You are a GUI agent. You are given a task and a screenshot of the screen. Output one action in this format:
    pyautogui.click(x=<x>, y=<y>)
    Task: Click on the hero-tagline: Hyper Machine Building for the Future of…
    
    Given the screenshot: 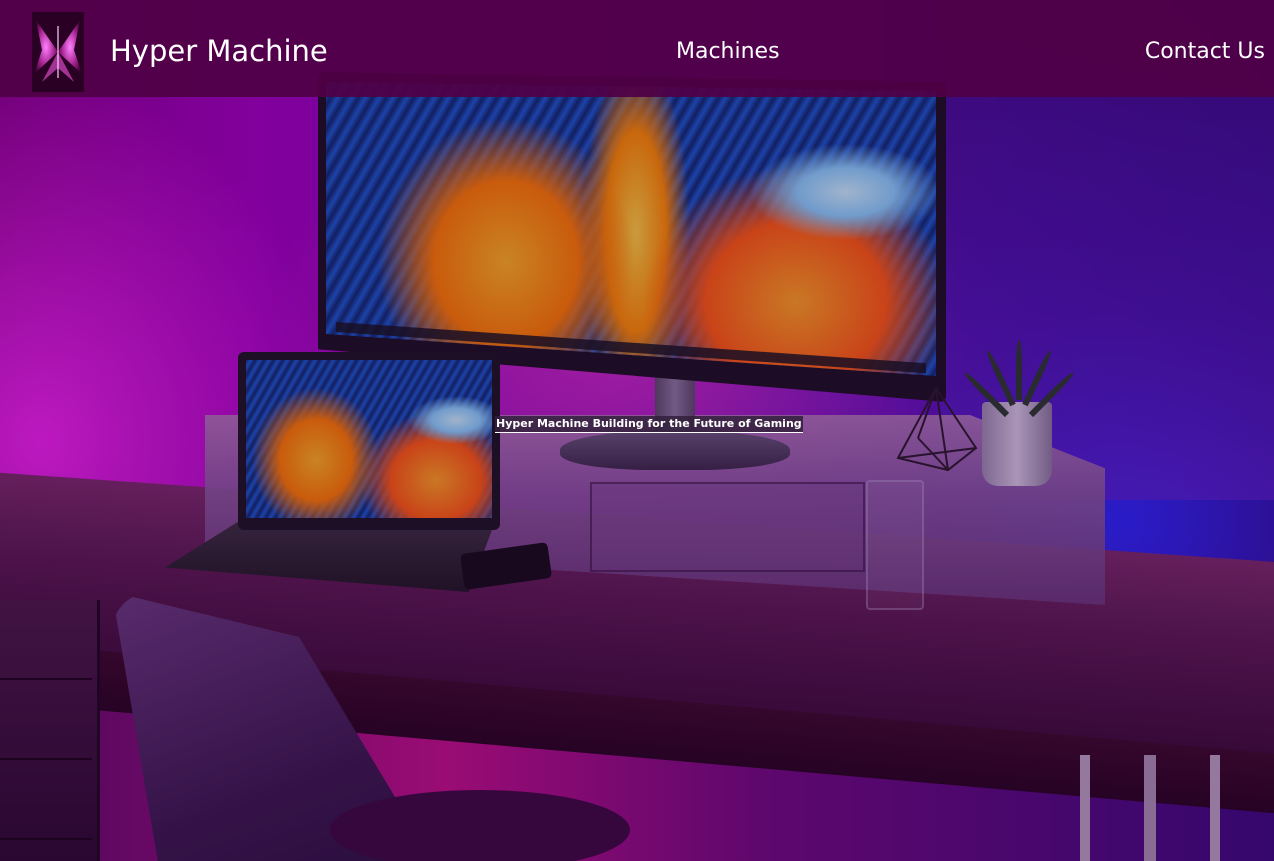 What is the action you would take?
    pyautogui.click(x=649, y=424)
    